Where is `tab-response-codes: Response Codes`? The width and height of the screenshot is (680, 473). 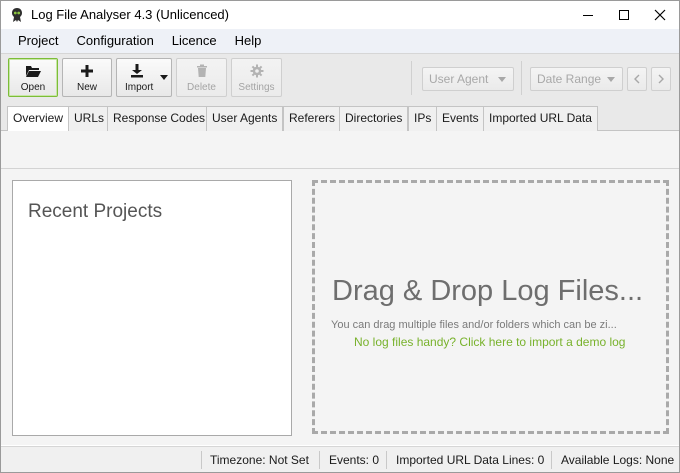
tab-response-codes: Response Codes is located at coordinates (159, 118).